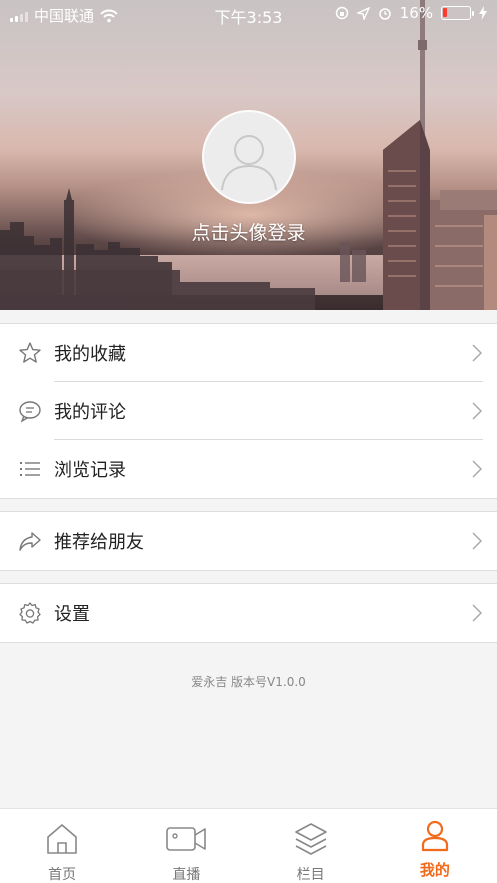  What do you see at coordinates (186, 875) in the screenshot?
I see `tab-label: 直播` at bounding box center [186, 875].